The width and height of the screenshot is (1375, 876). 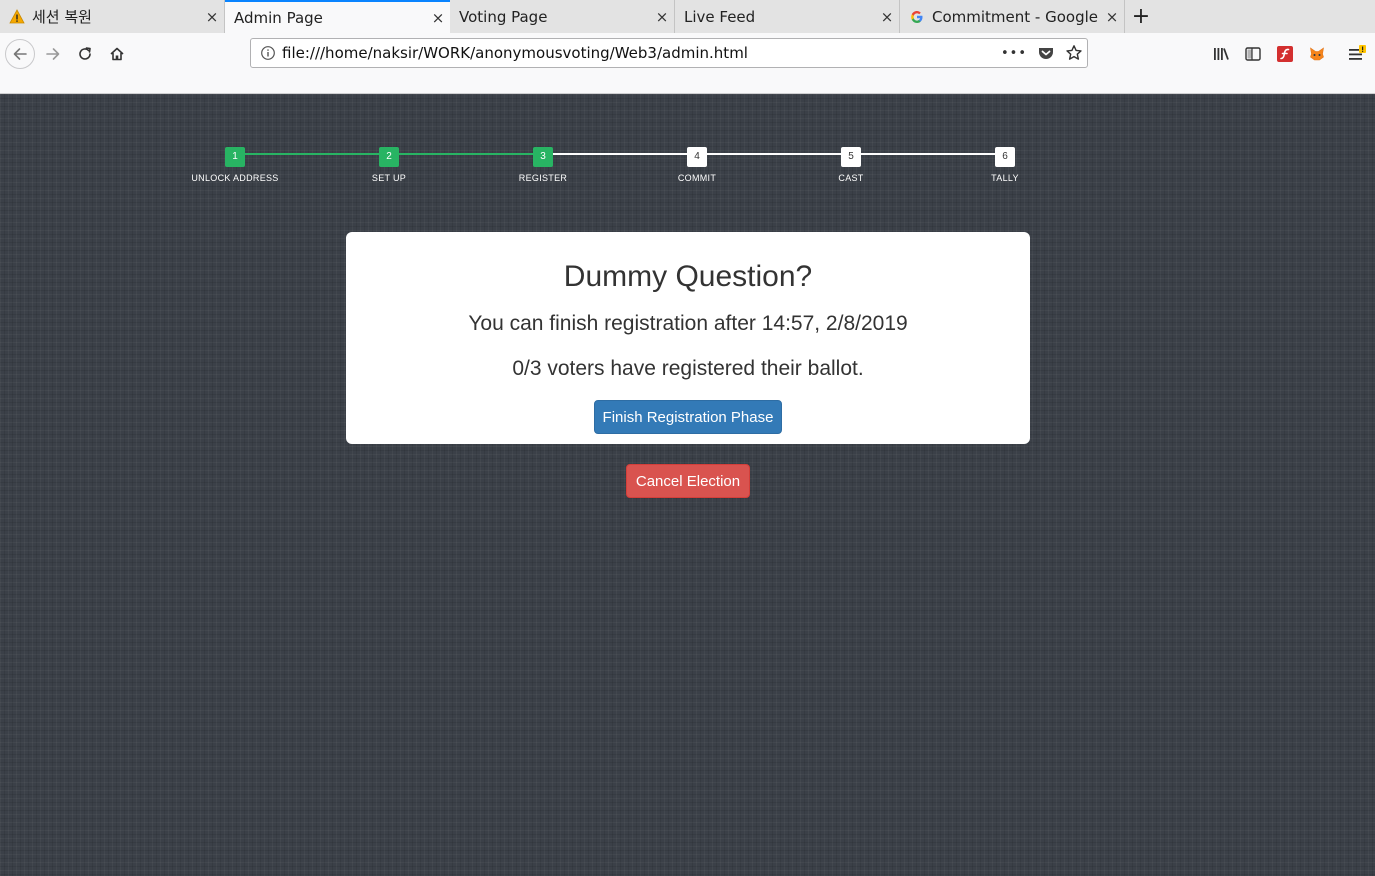 I want to click on step-number: 6, so click(x=1005, y=156).